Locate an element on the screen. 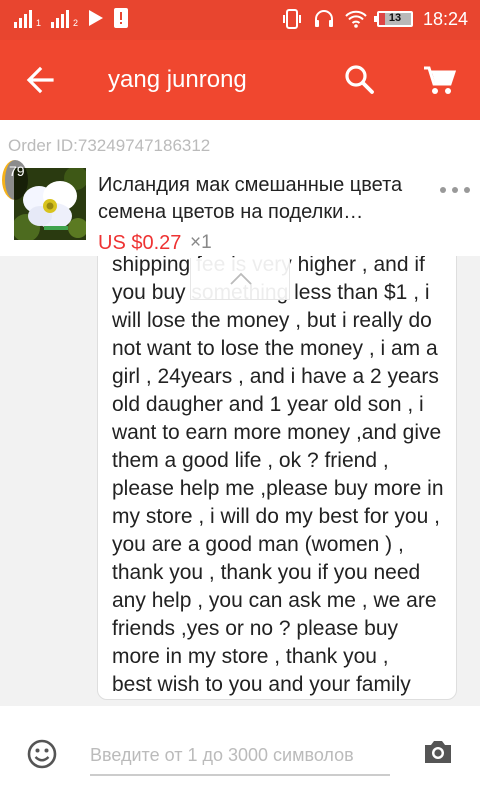 Image resolution: width=480 pixels, height=800 pixels. shopping-cart-icon is located at coordinates (440, 80).